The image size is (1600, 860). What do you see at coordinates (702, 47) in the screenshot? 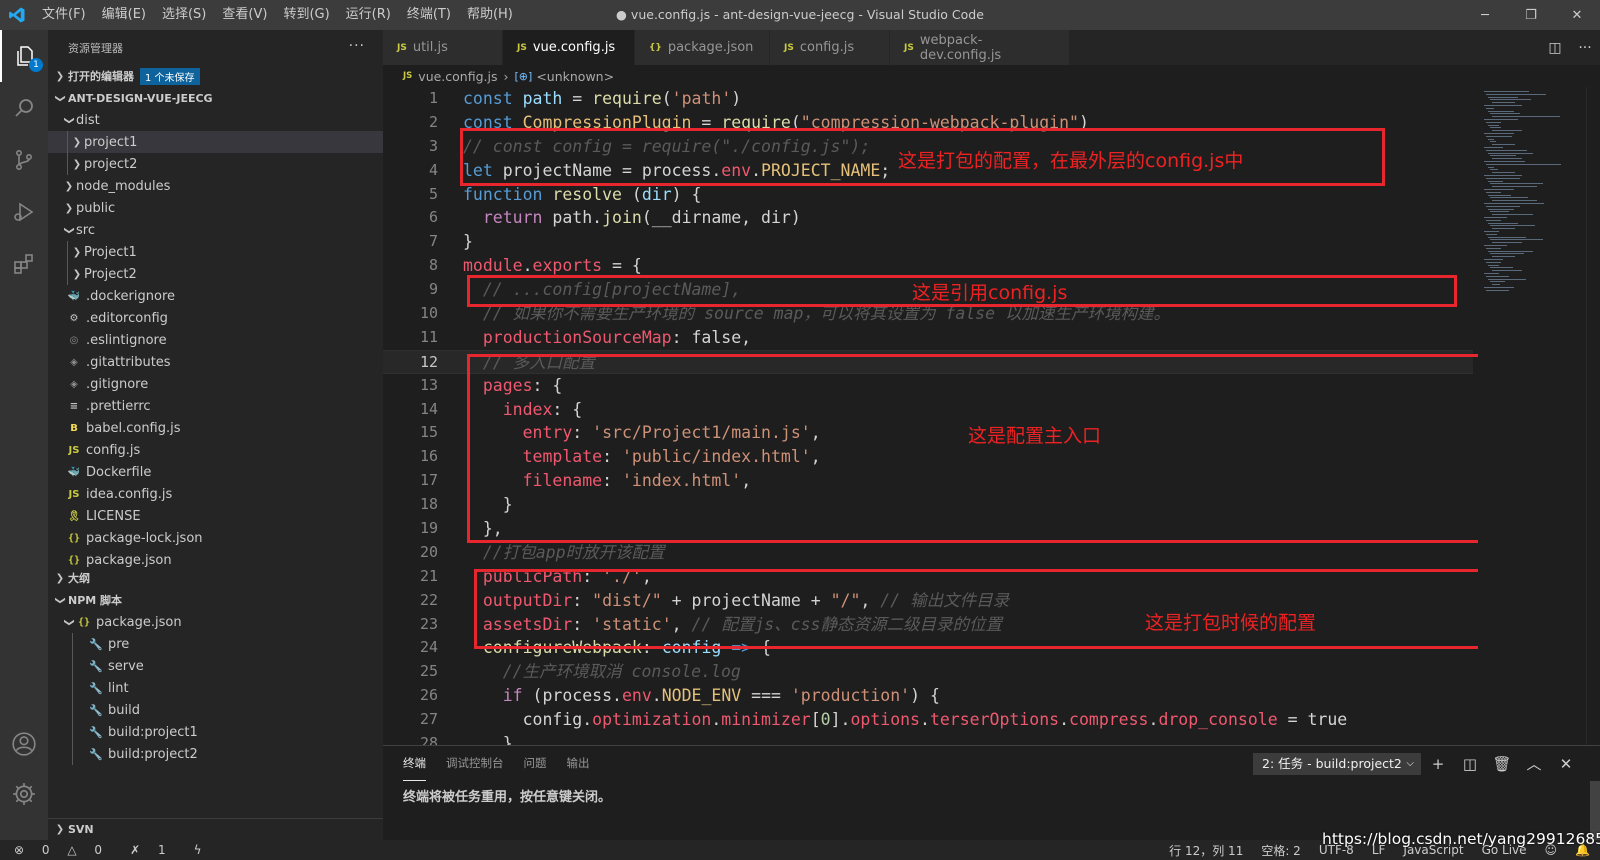
I see `tab-package-json: {} package.json` at bounding box center [702, 47].